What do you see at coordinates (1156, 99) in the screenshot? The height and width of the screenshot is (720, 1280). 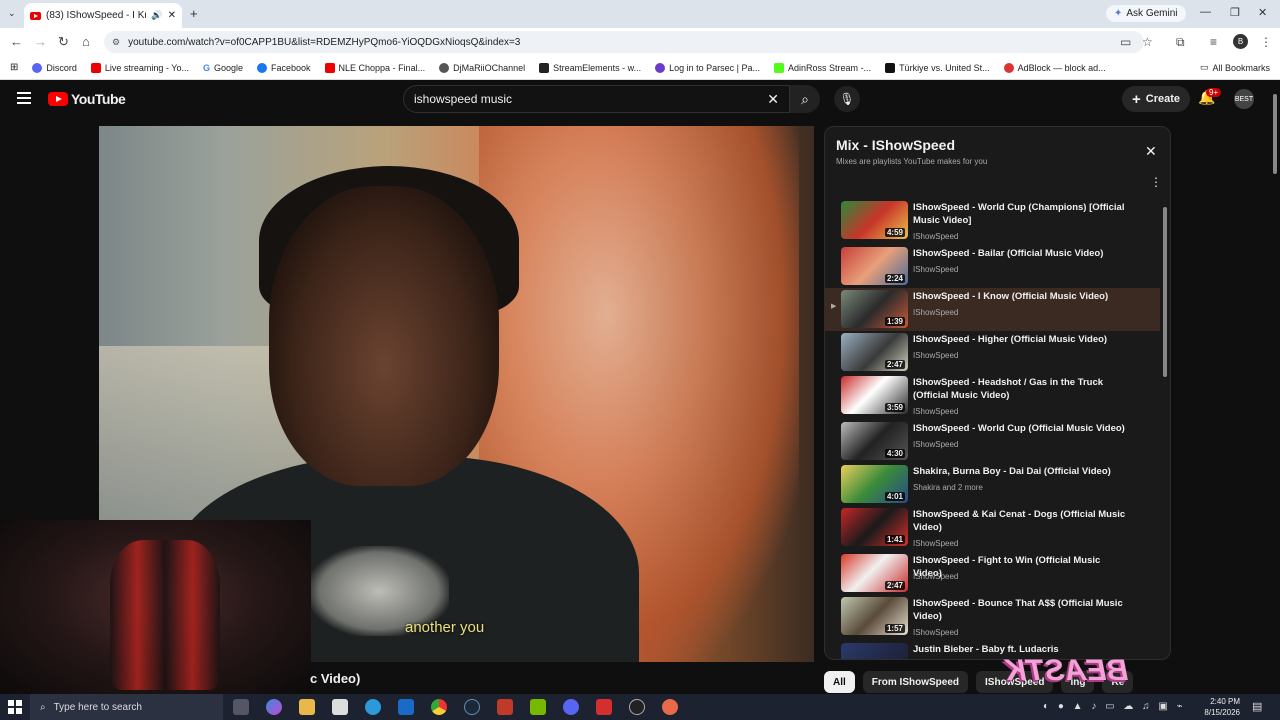 I see `create-button: + Create` at bounding box center [1156, 99].